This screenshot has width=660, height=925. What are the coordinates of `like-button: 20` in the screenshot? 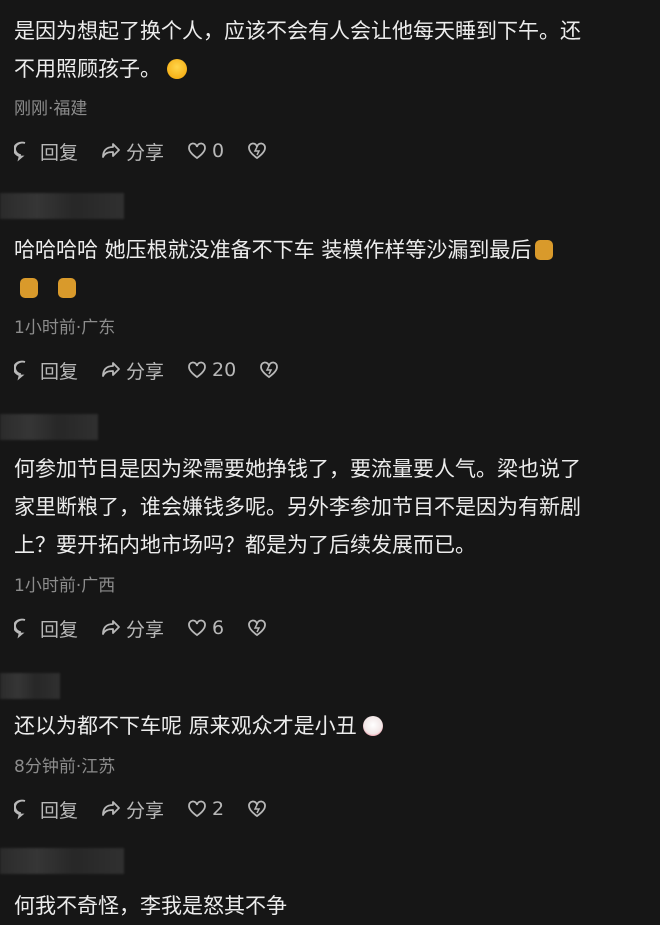 It's located at (211, 370).